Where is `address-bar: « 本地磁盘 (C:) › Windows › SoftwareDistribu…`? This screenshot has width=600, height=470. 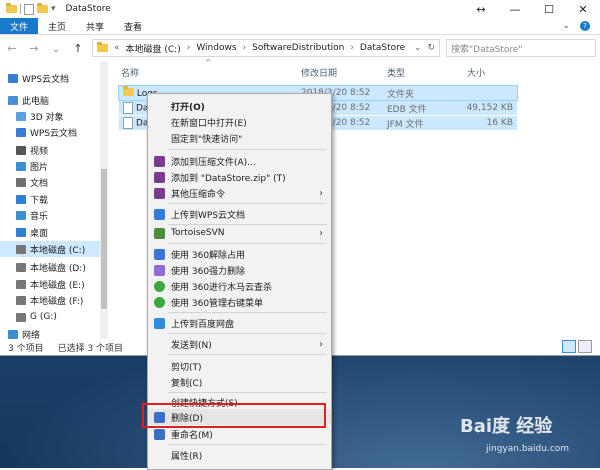 address-bar: « 本地磁盘 (C:) › Windows › SoftwareDistribu… is located at coordinates (266, 48).